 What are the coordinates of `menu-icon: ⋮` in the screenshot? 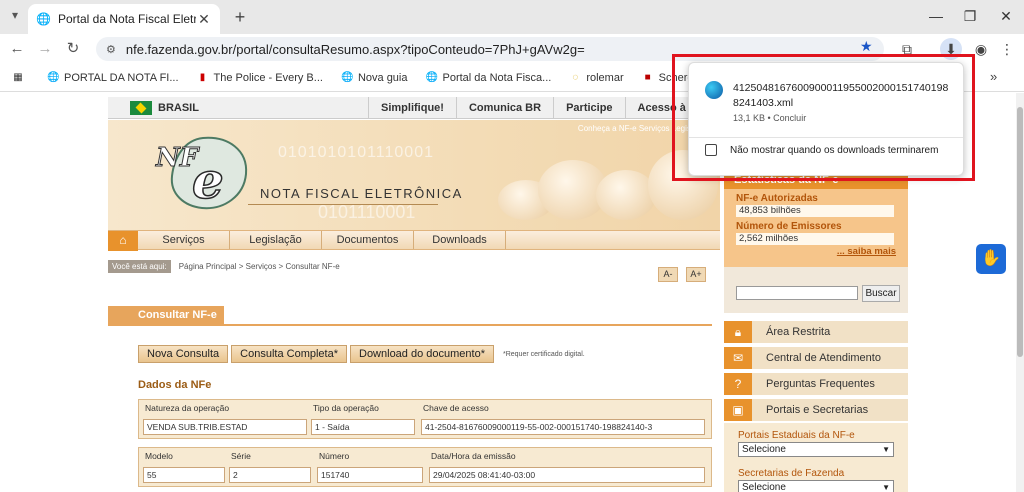 It's located at (1007, 49).